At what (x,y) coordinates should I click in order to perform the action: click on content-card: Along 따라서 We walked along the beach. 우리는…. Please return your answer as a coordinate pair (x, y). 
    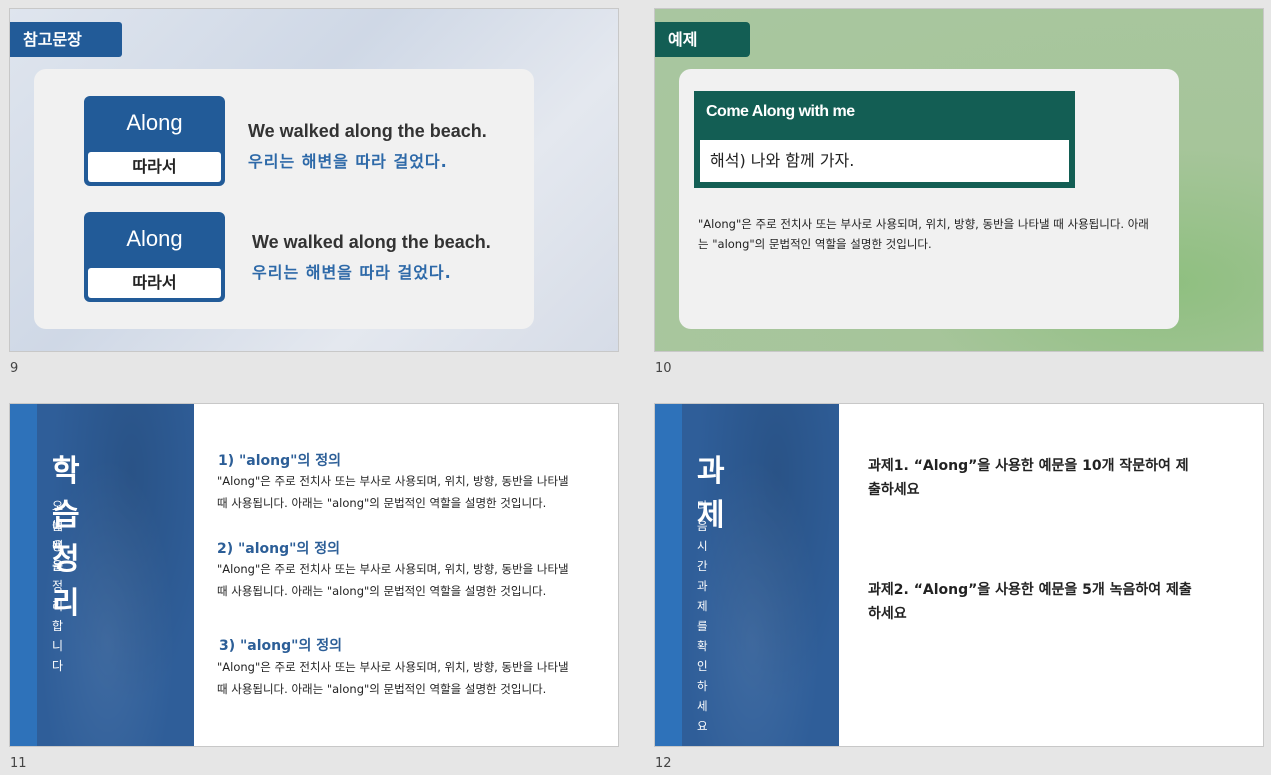
    Looking at the image, I should click on (284, 199).